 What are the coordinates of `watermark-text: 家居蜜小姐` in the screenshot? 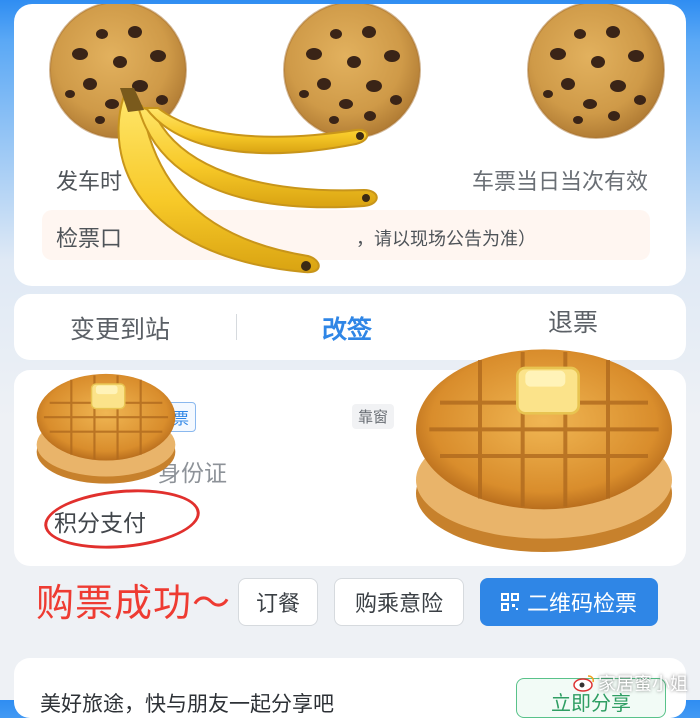 It's located at (643, 684).